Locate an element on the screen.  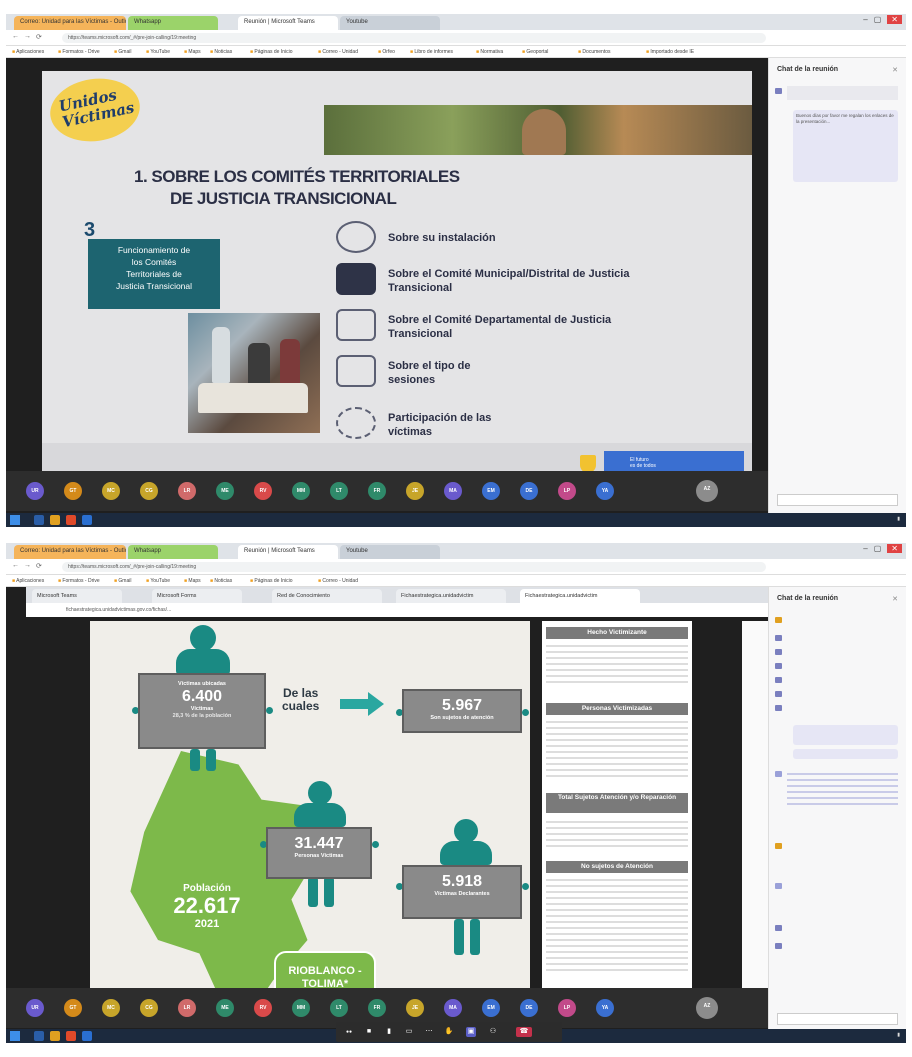
chat-link-message is located at coordinates (842, 789).